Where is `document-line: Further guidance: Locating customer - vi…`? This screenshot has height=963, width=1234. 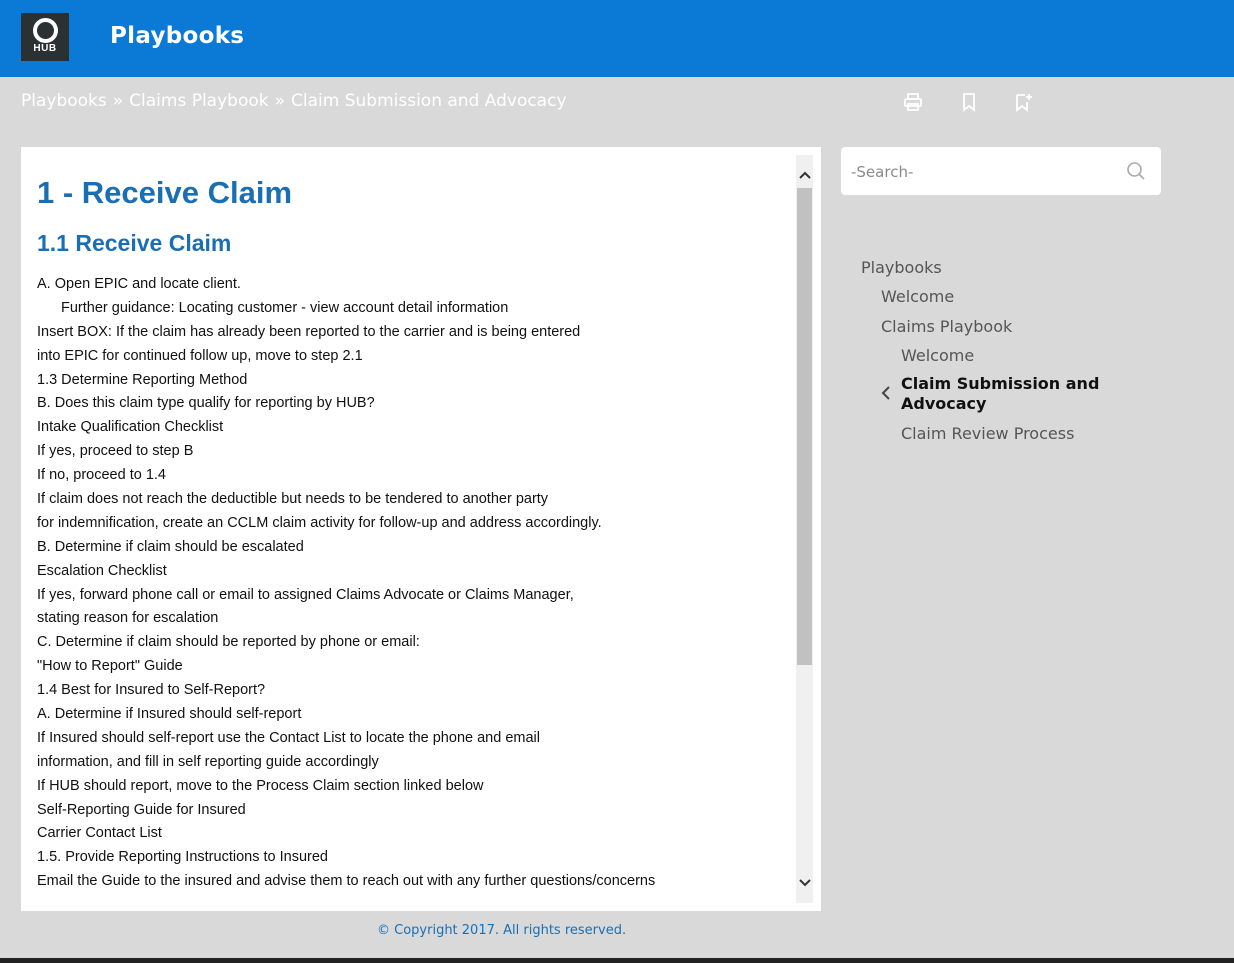 document-line: Further guidance: Locating customer - vi… is located at coordinates (285, 307).